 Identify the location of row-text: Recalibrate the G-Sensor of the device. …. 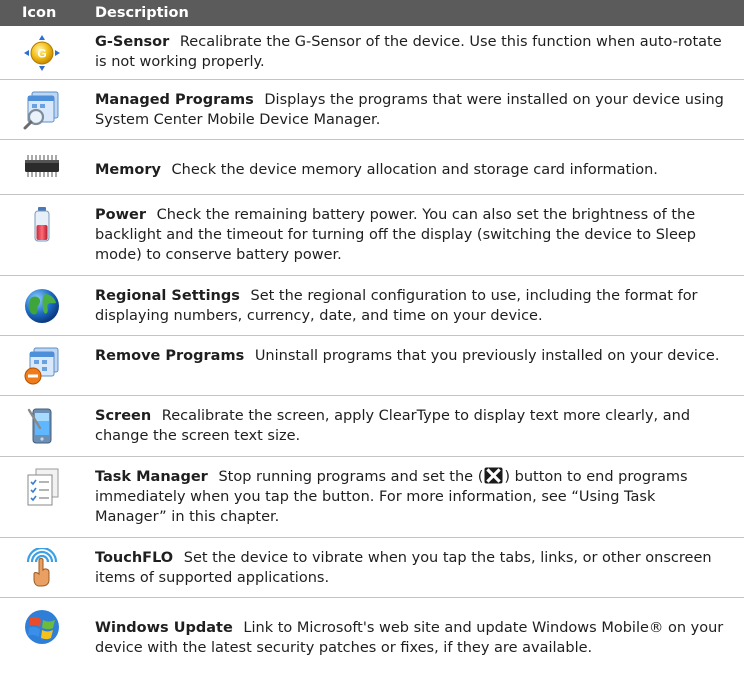
(408, 52).